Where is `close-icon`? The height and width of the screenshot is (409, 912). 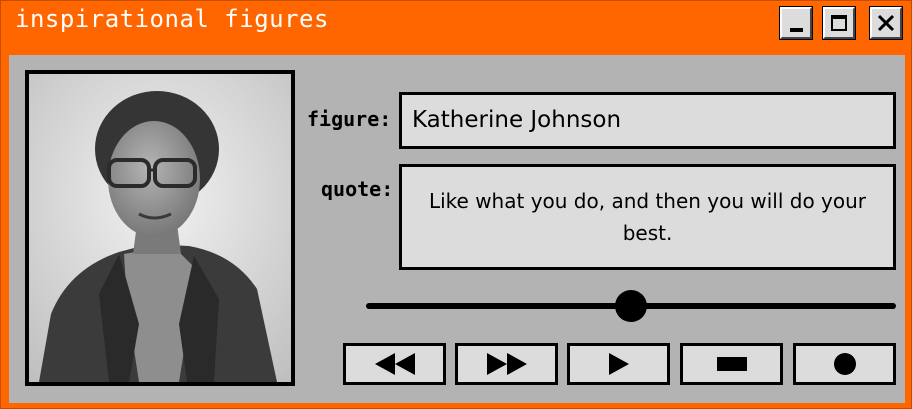
close-icon is located at coordinates (886, 23).